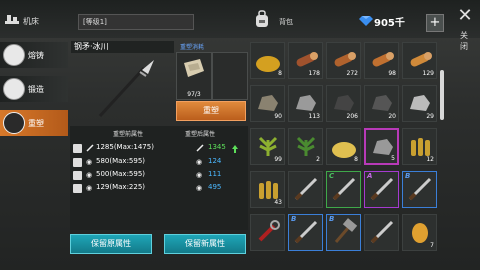 Image resolution: width=480 pixels, height=270 pixels. I want to click on add-currency-button: +, so click(435, 23).